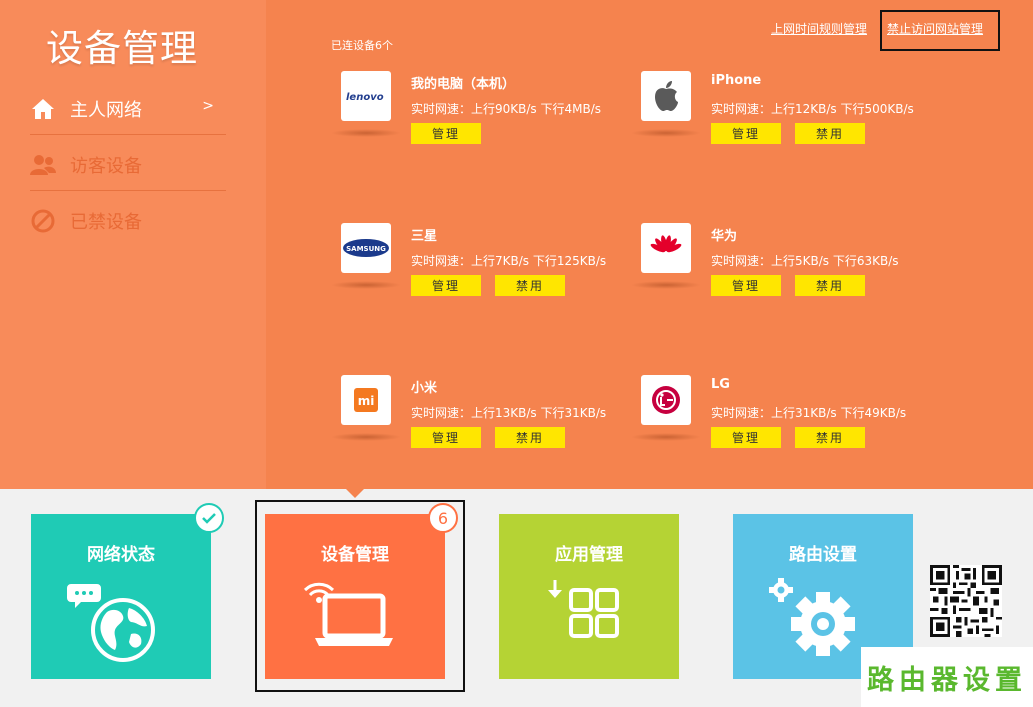  I want to click on lg-logo-icon, so click(666, 400).